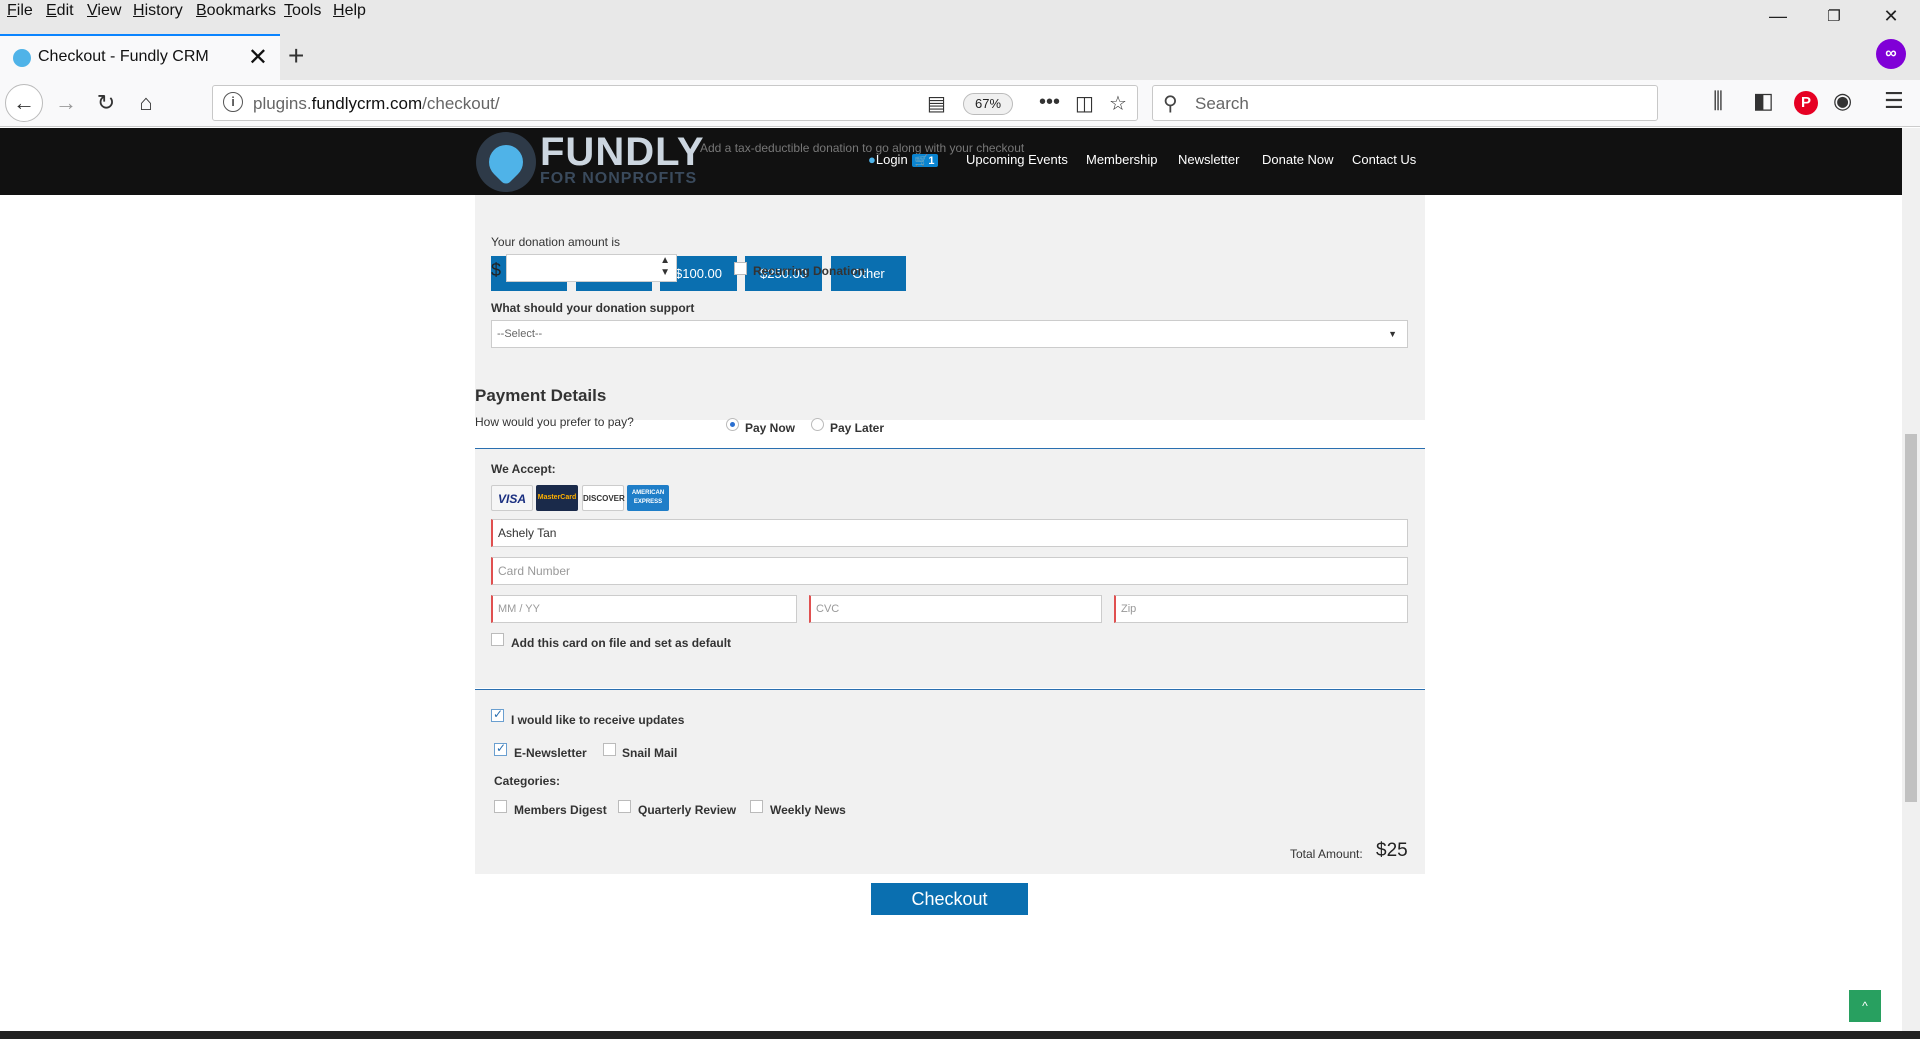 This screenshot has height=1039, width=1920. I want to click on login-link: ●Login 🛒1, so click(903, 159).